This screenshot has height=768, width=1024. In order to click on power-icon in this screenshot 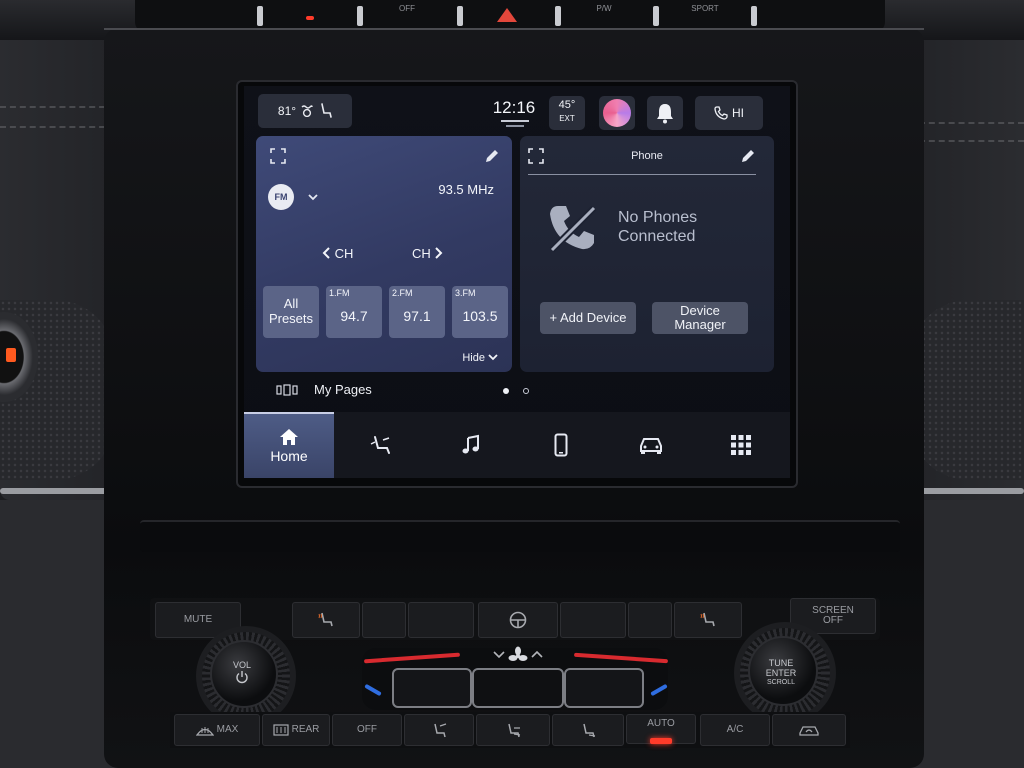, I will do `click(242, 677)`.